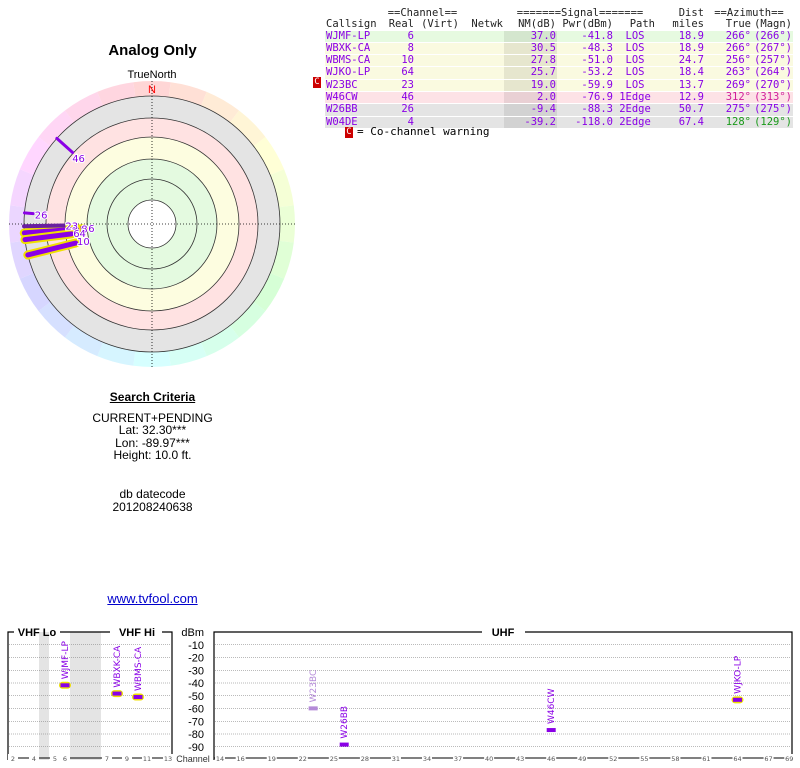  Describe the element at coordinates (642, 24) in the screenshot. I see `column-header: Path` at that location.